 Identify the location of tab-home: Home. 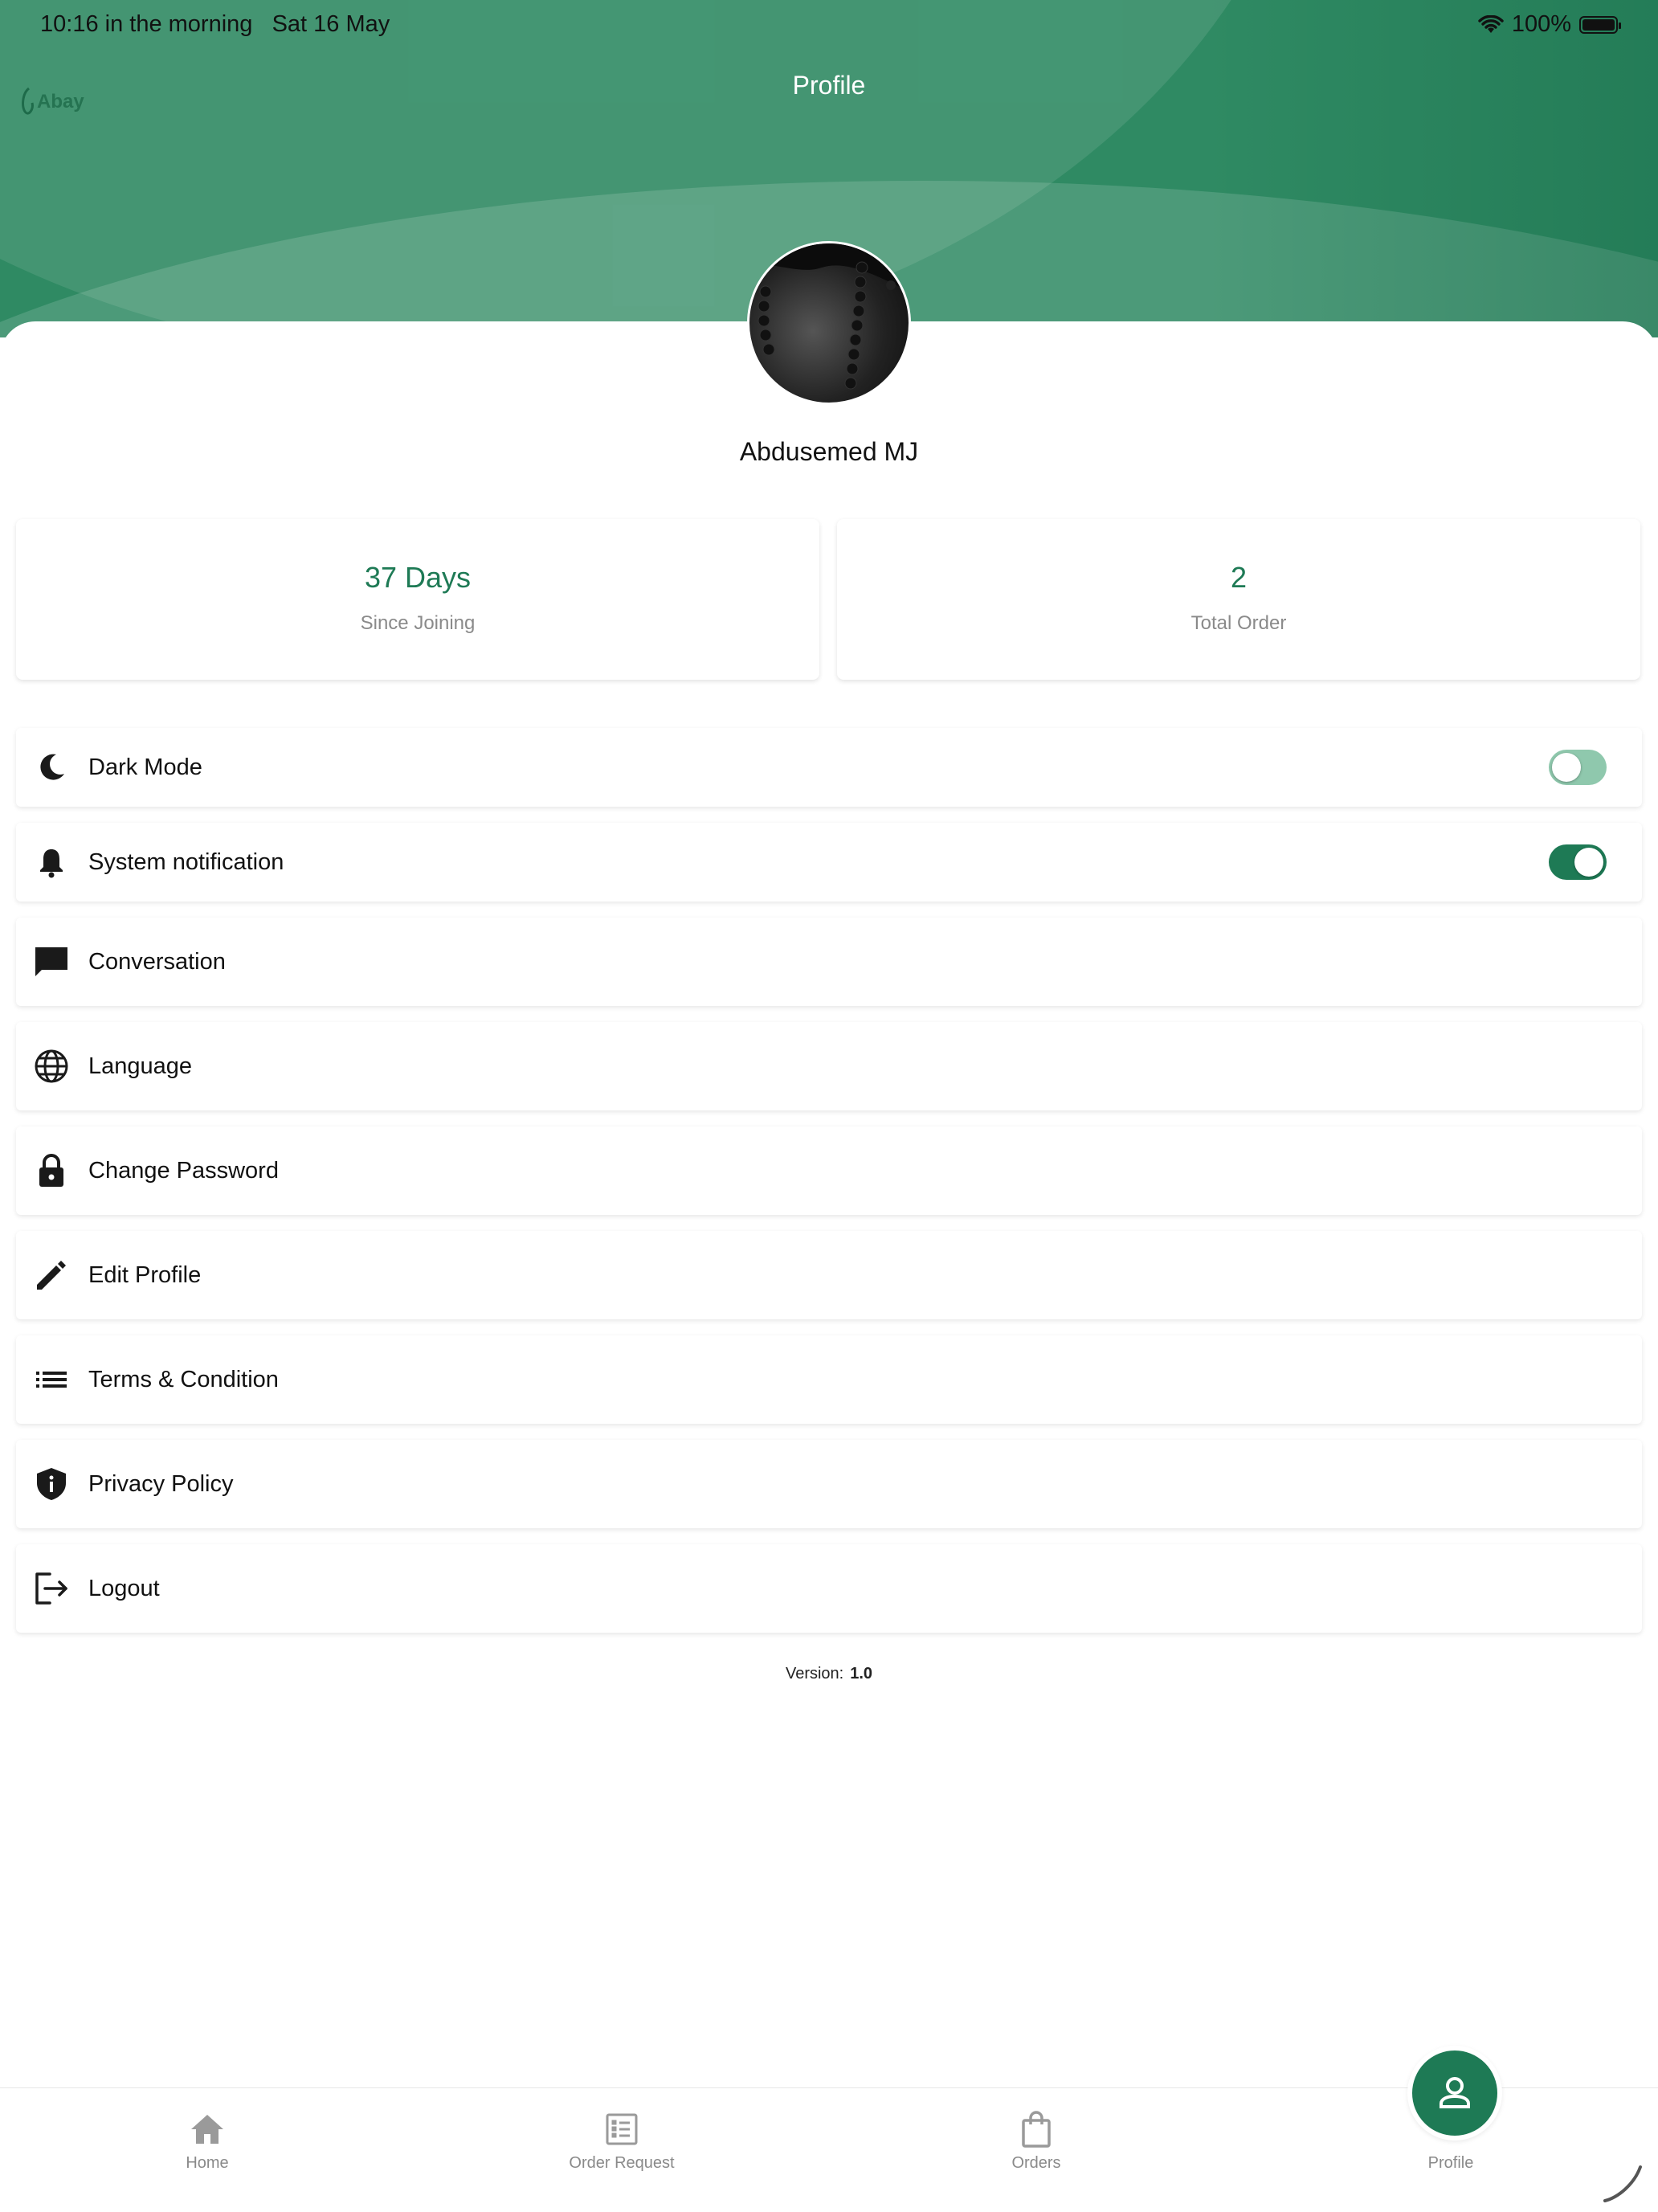
(207, 2150).